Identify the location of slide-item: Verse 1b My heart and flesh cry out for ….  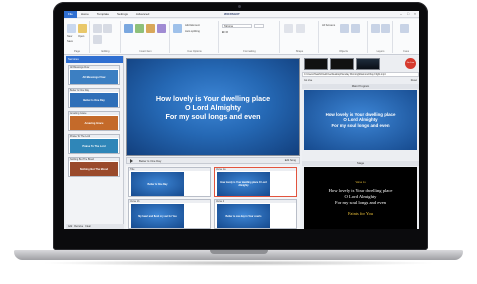
(169, 214).